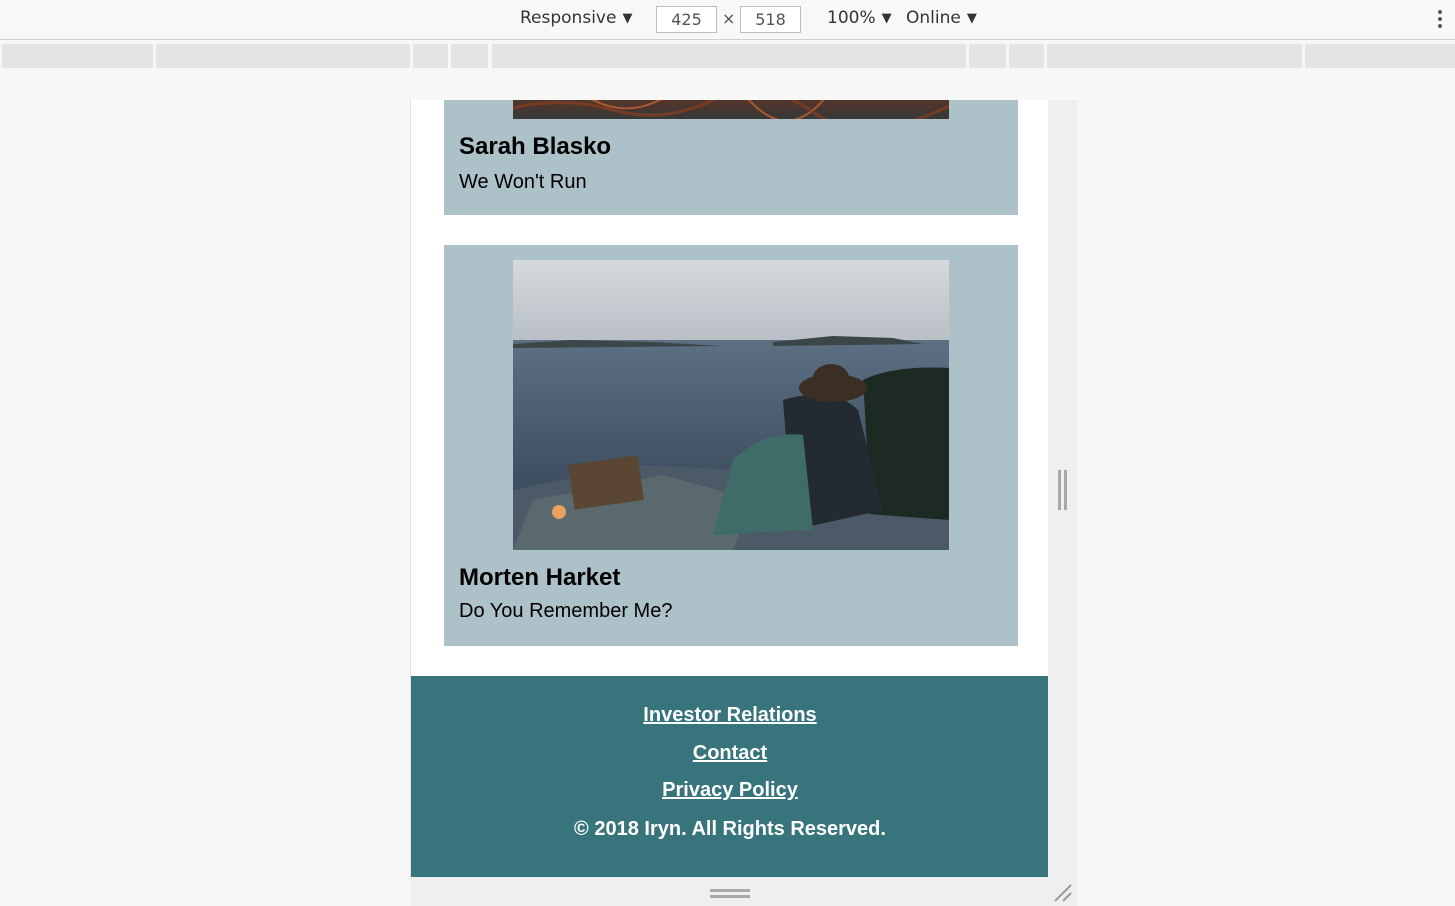 The width and height of the screenshot is (1455, 906). Describe the element at coordinates (730, 894) in the screenshot. I see `resize-handle-bottom` at that location.